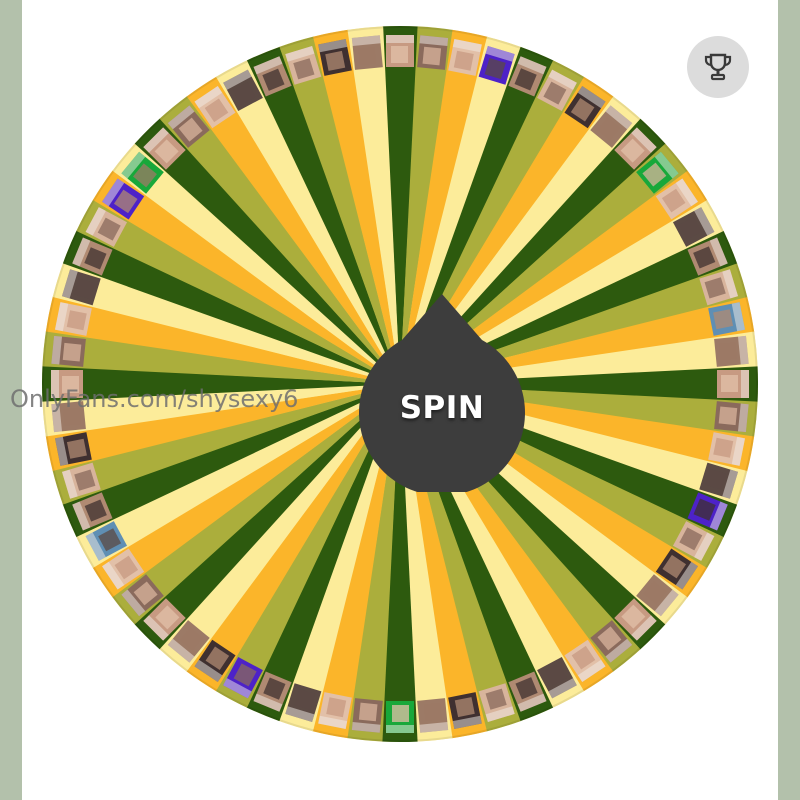 Image resolution: width=800 pixels, height=800 pixels. What do you see at coordinates (442, 408) in the screenshot?
I see `spin-button-label: SPIN` at bounding box center [442, 408].